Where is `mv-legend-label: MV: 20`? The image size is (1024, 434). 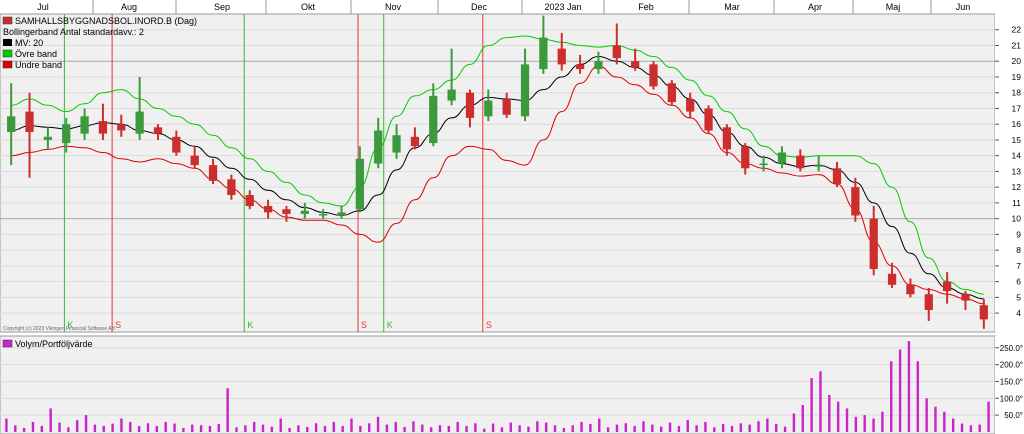
mv-legend-label: MV: 20 is located at coordinates (29, 43).